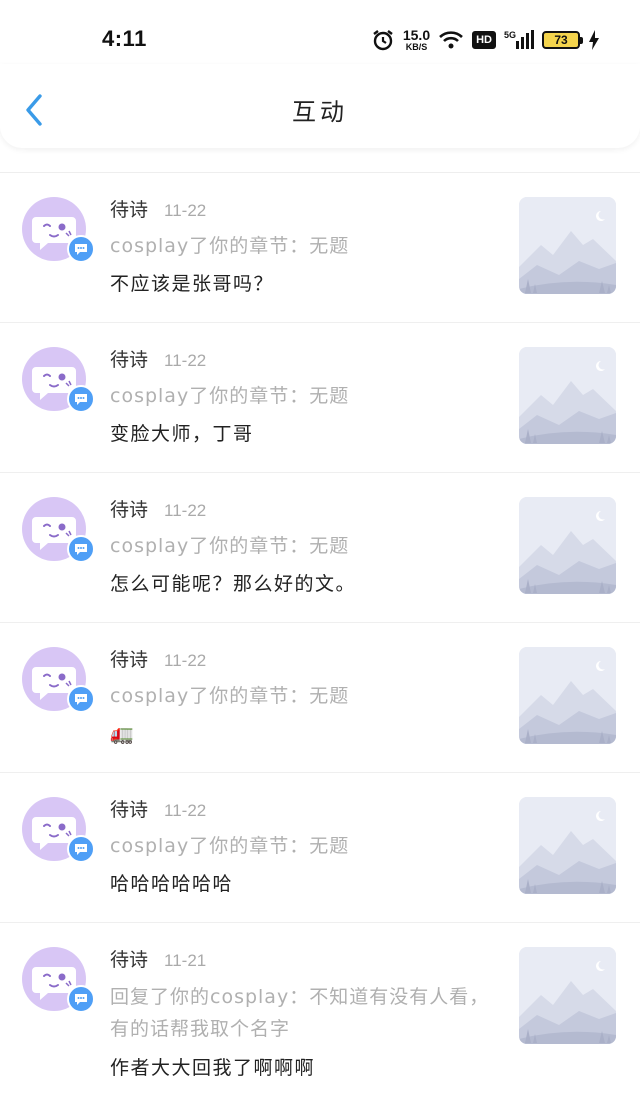  Describe the element at coordinates (594, 40) in the screenshot. I see `charging-icon` at that location.